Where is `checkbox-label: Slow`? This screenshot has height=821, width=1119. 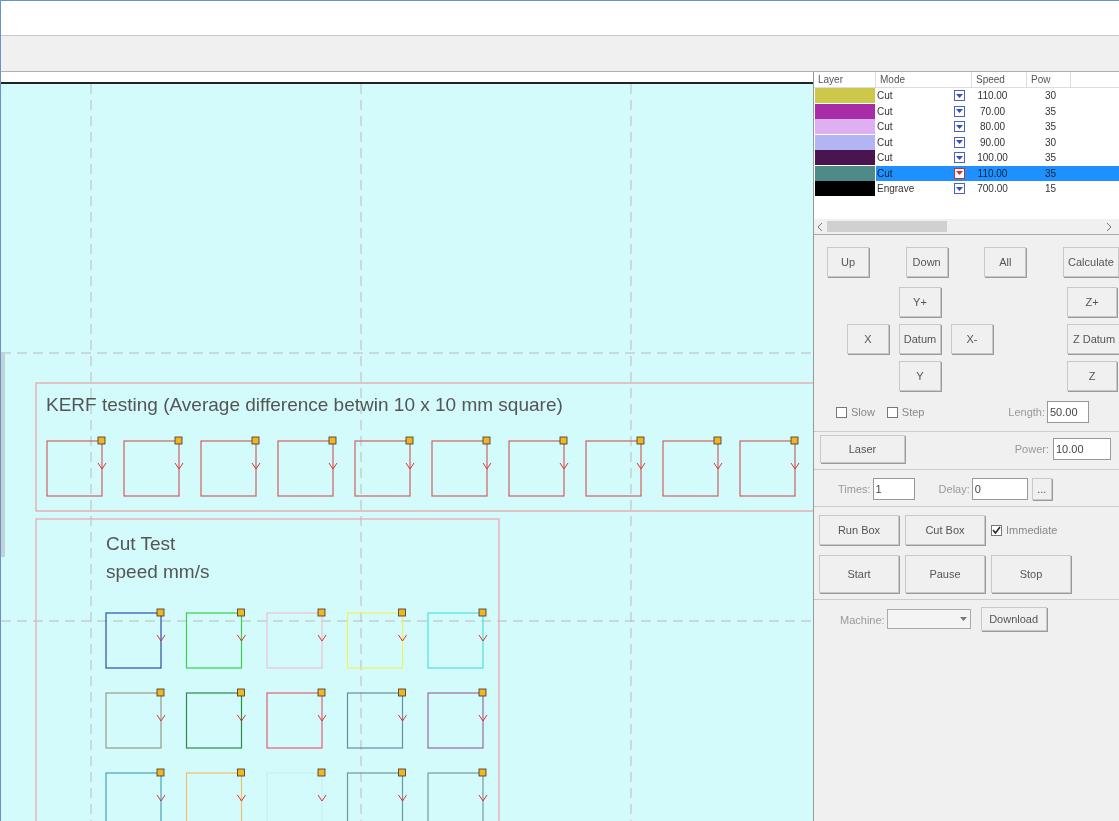
checkbox-label: Slow is located at coordinates (863, 412).